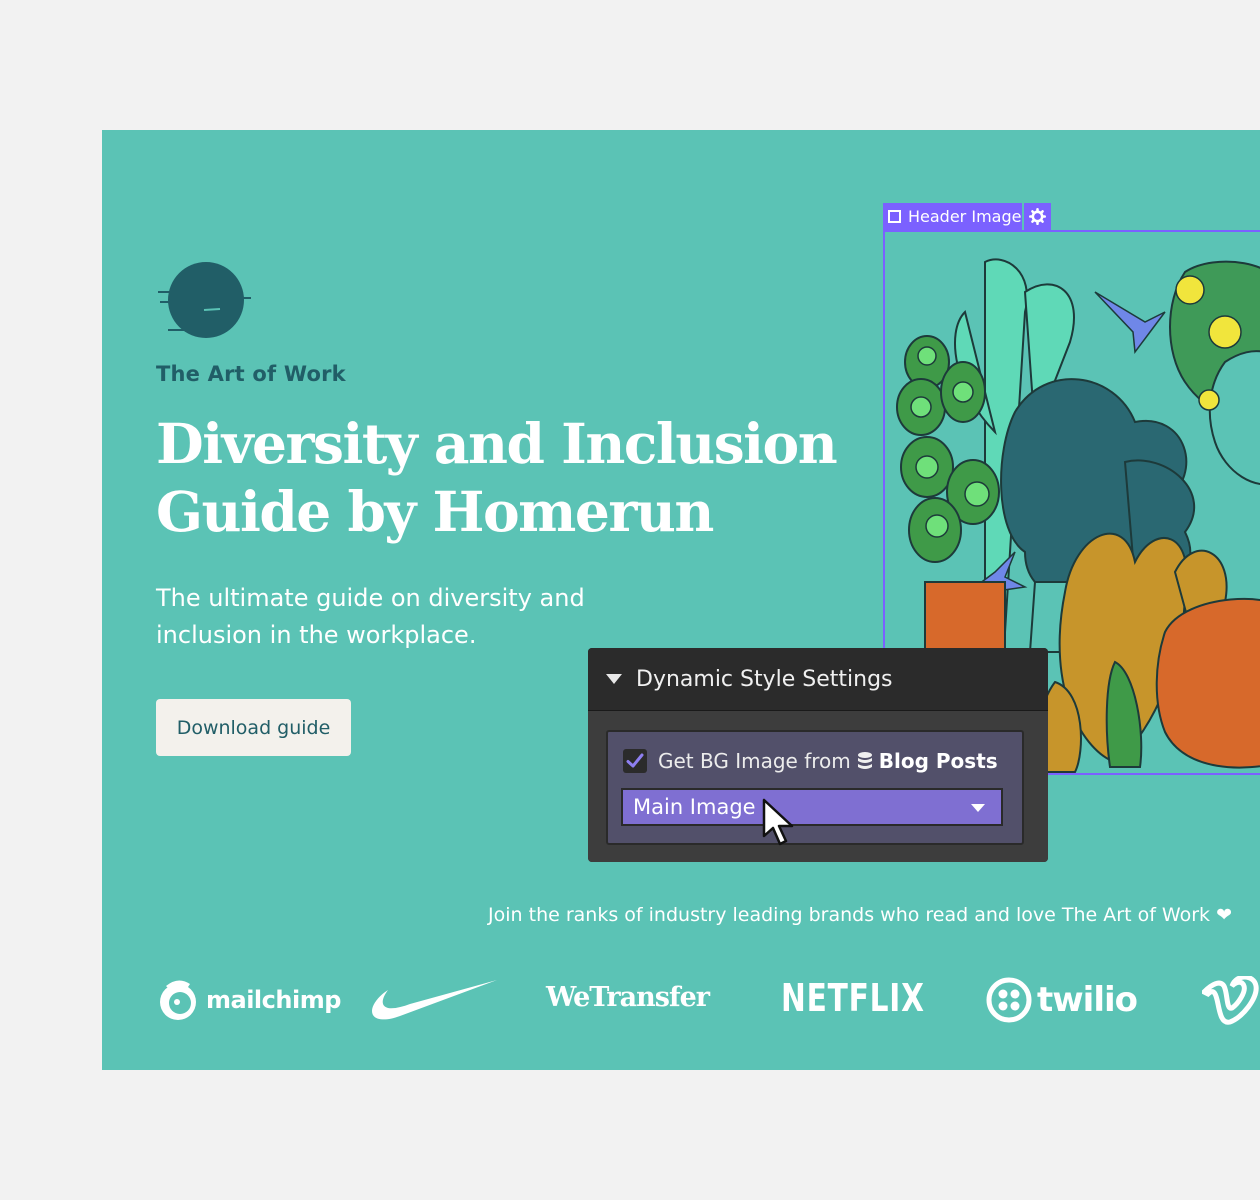 This screenshot has width=1260, height=1200. What do you see at coordinates (978, 808) in the screenshot?
I see `chevron-down-icon` at bounding box center [978, 808].